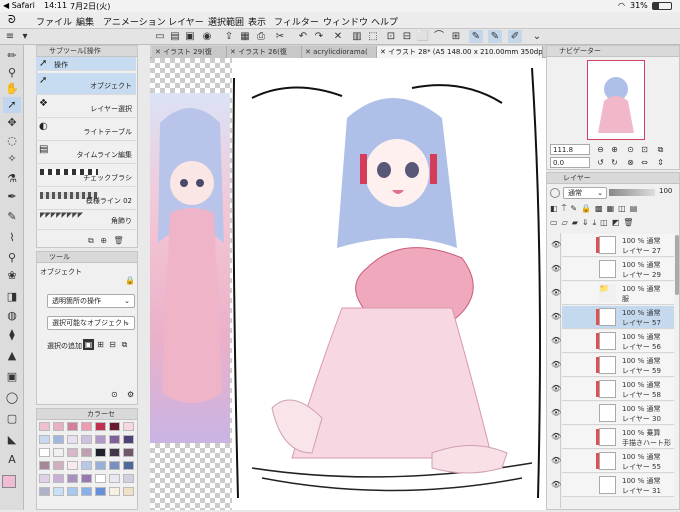 The width and height of the screenshot is (680, 512). I want to click on share-icon: ⇪, so click(229, 36).